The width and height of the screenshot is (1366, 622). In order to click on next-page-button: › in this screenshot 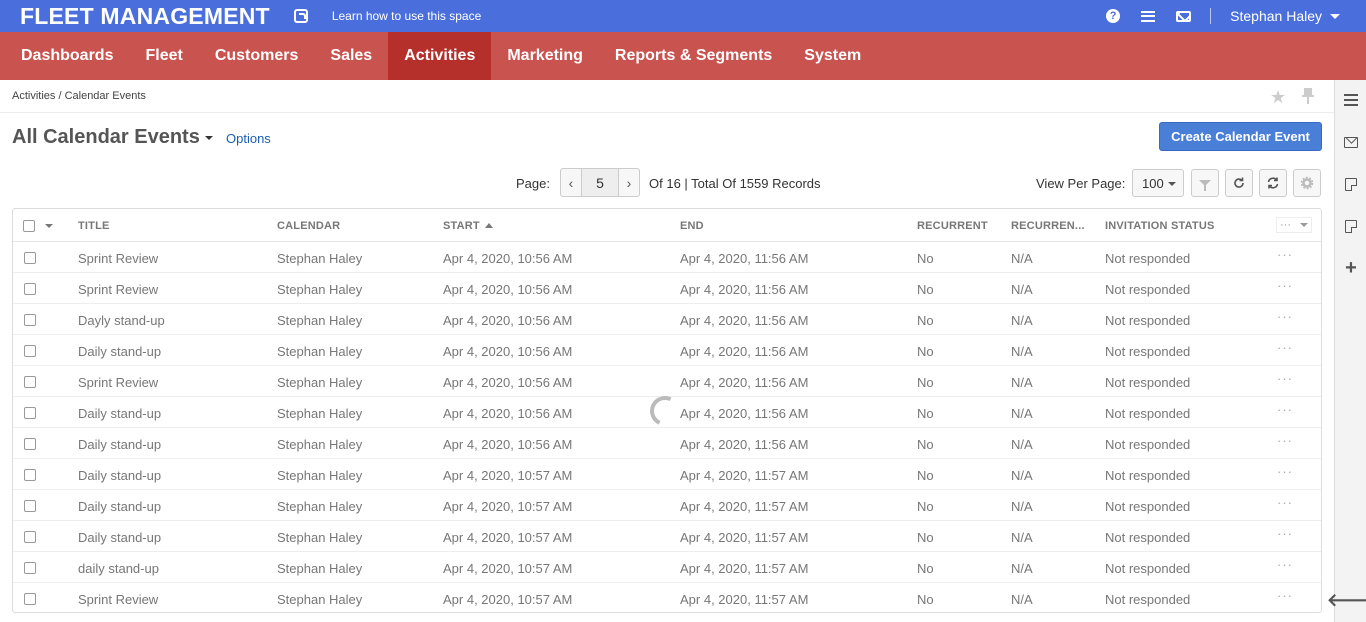, I will do `click(629, 182)`.